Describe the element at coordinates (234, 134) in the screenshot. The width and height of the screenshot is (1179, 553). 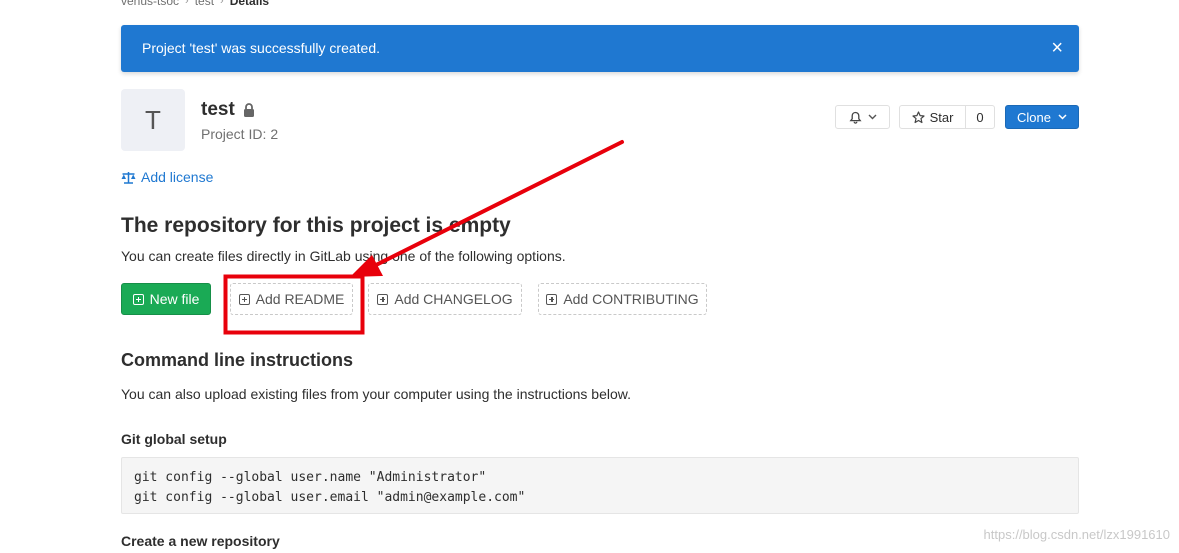
I see `project-id-label: Project ID:` at that location.